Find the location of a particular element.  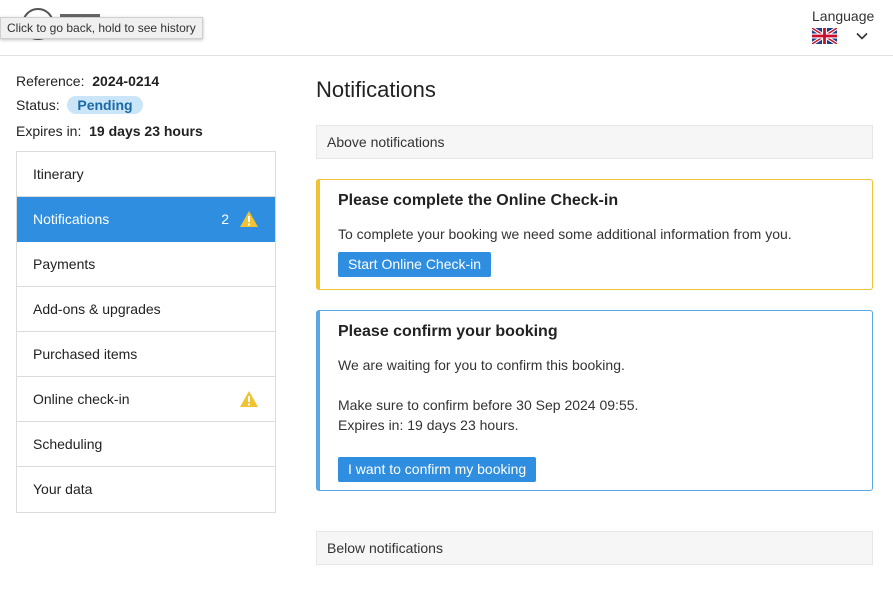

sidebar-item-addons: Add-ons & upgrades is located at coordinates (146, 309).